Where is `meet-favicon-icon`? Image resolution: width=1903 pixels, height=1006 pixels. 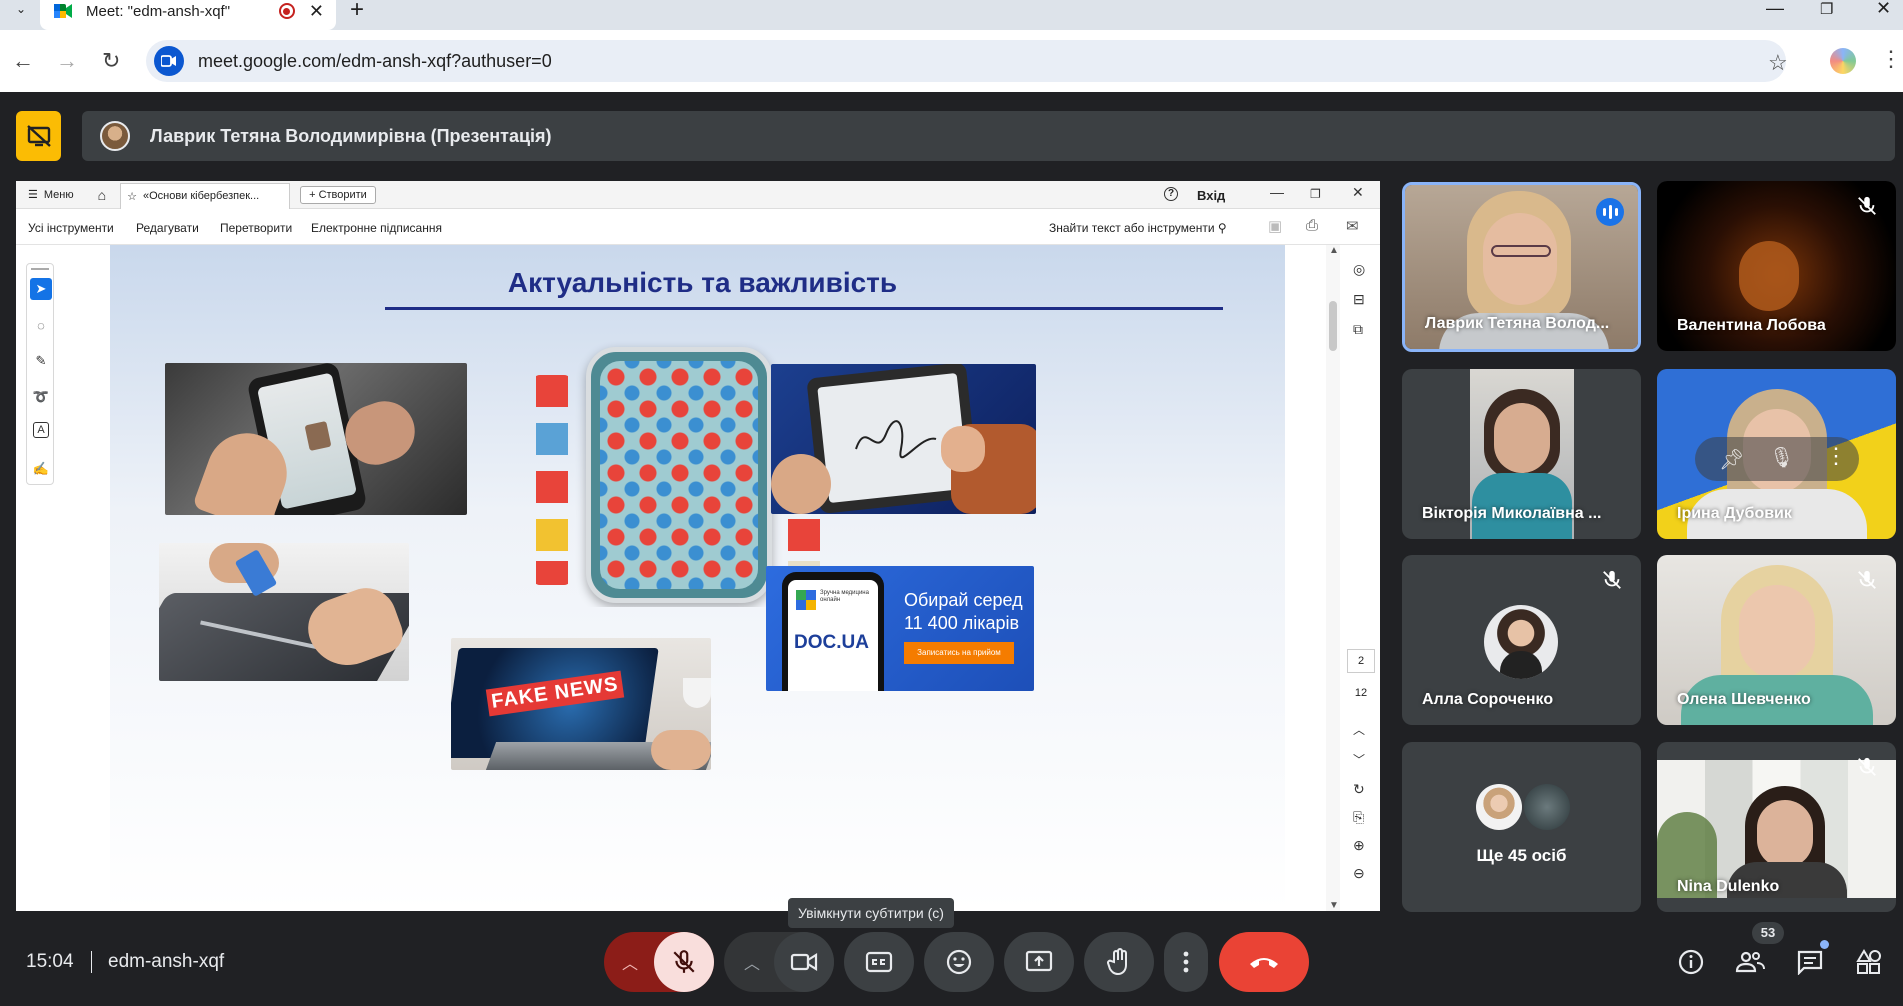
meet-favicon-icon is located at coordinates (63, 11).